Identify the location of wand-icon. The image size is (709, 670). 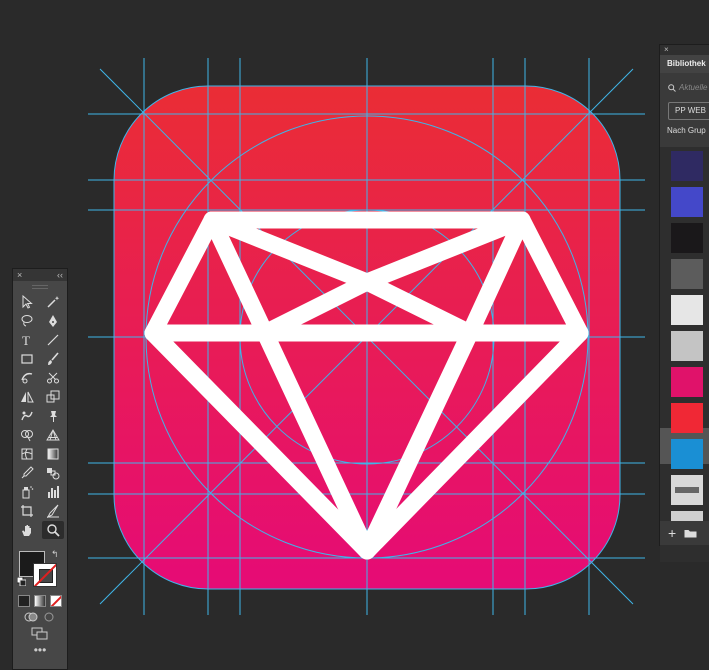
(53, 302).